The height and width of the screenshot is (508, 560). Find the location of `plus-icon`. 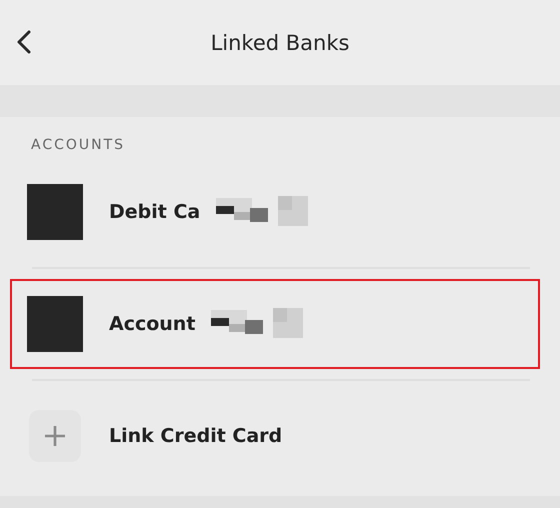

plus-icon is located at coordinates (55, 436).